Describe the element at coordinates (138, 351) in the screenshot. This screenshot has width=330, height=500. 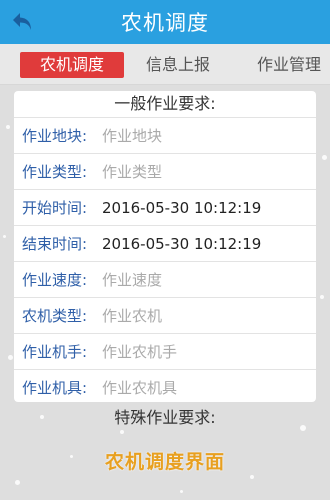
I see `operator-input: 作业农机手` at that location.